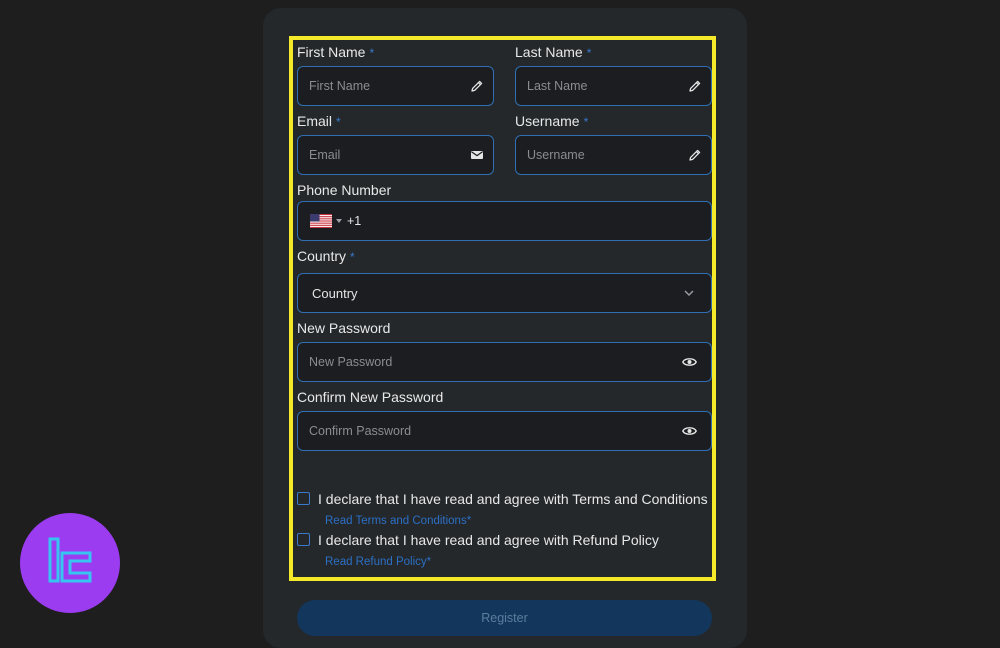 The image size is (1000, 648). I want to click on register-button: Register, so click(504, 618).